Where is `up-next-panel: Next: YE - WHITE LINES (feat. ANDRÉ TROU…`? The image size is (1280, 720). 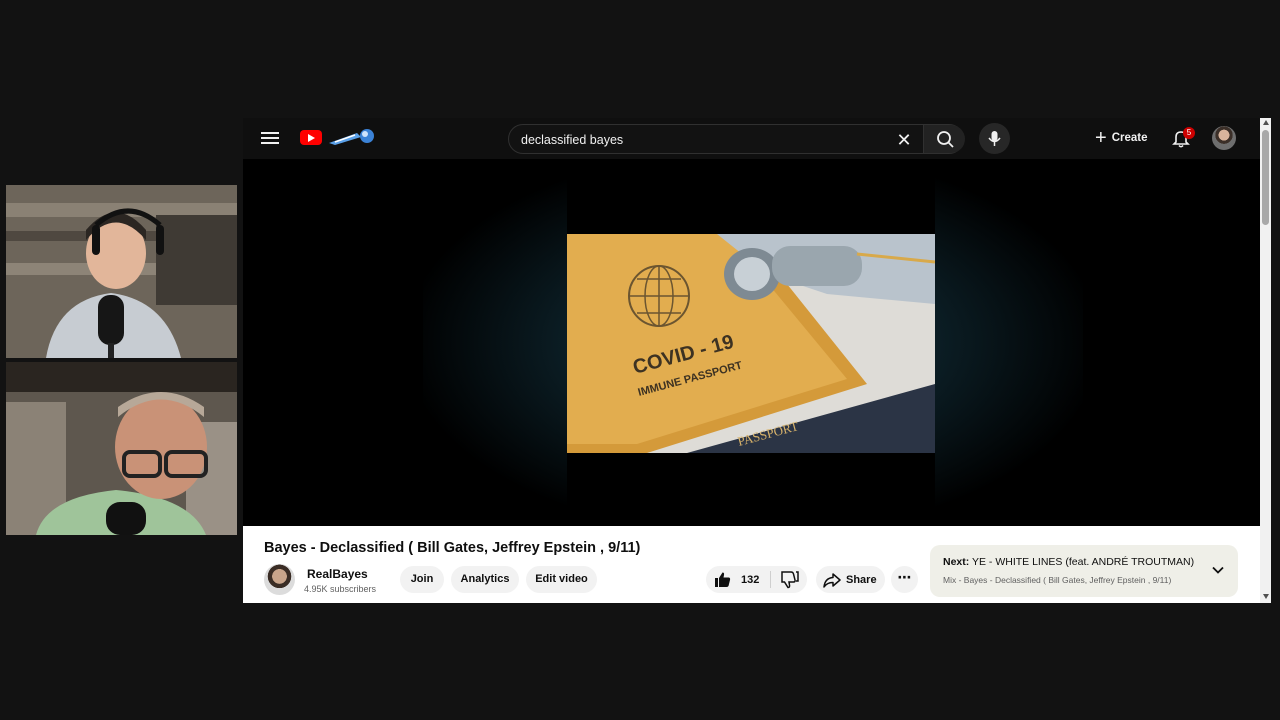
up-next-panel: Next: YE - WHITE LINES (feat. ANDRÉ TROU… is located at coordinates (1084, 571).